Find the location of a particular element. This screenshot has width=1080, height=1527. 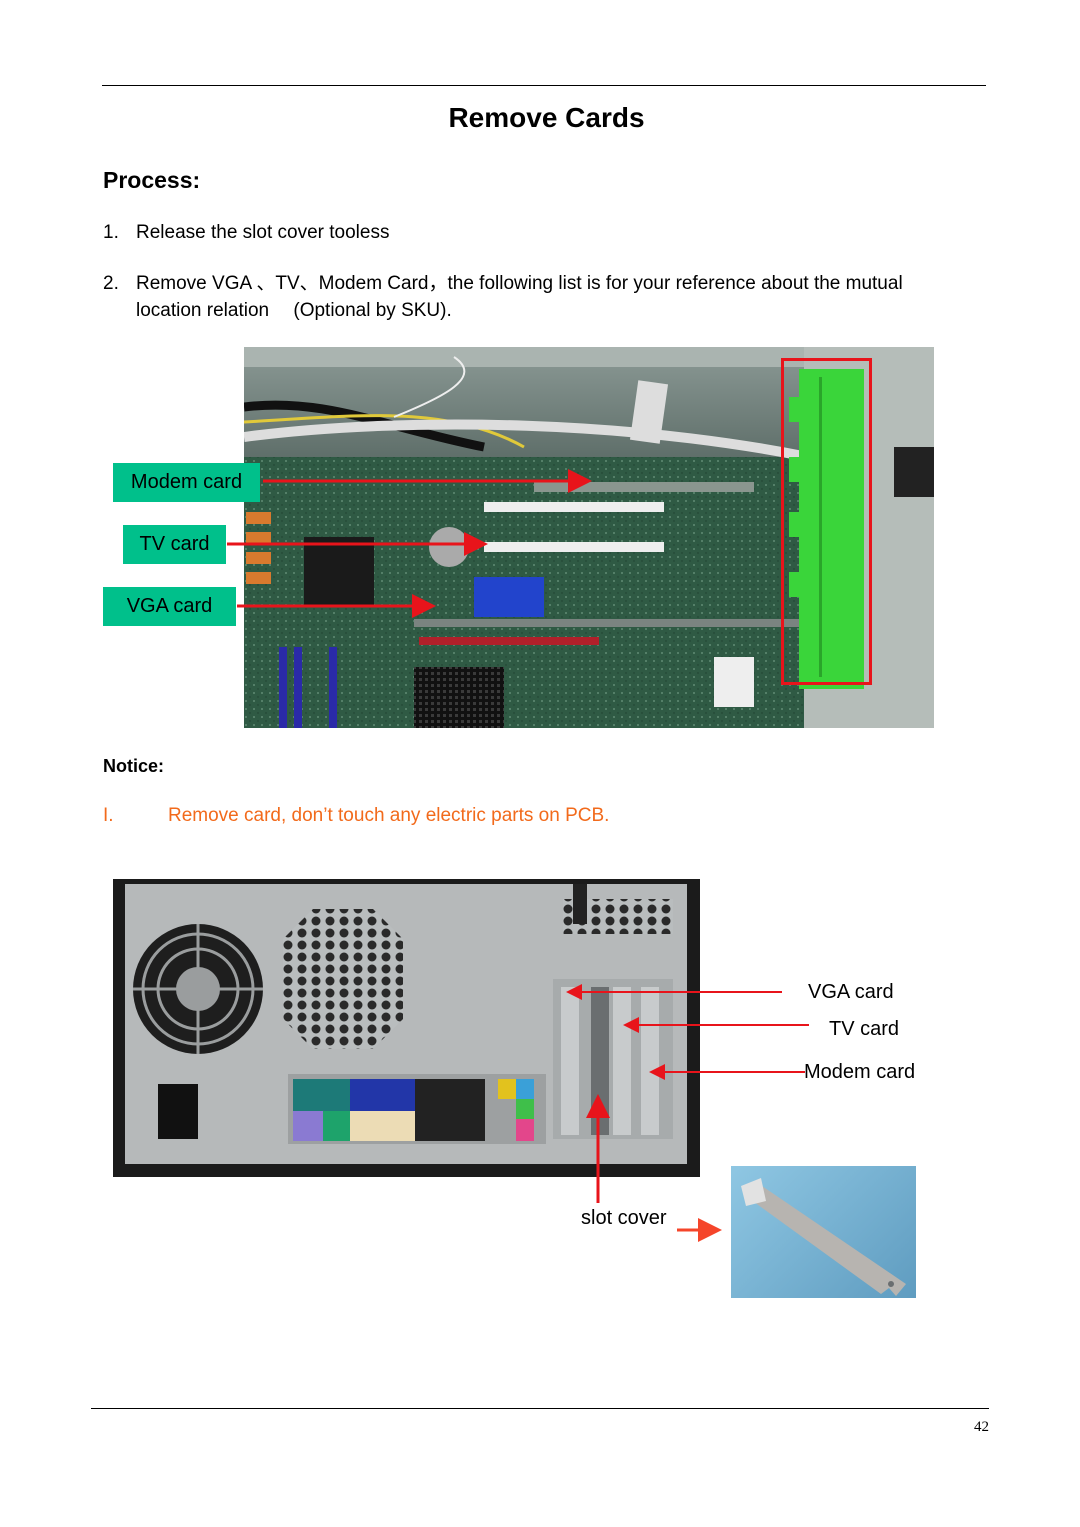

slot-cover-photo is located at coordinates (823, 1232).